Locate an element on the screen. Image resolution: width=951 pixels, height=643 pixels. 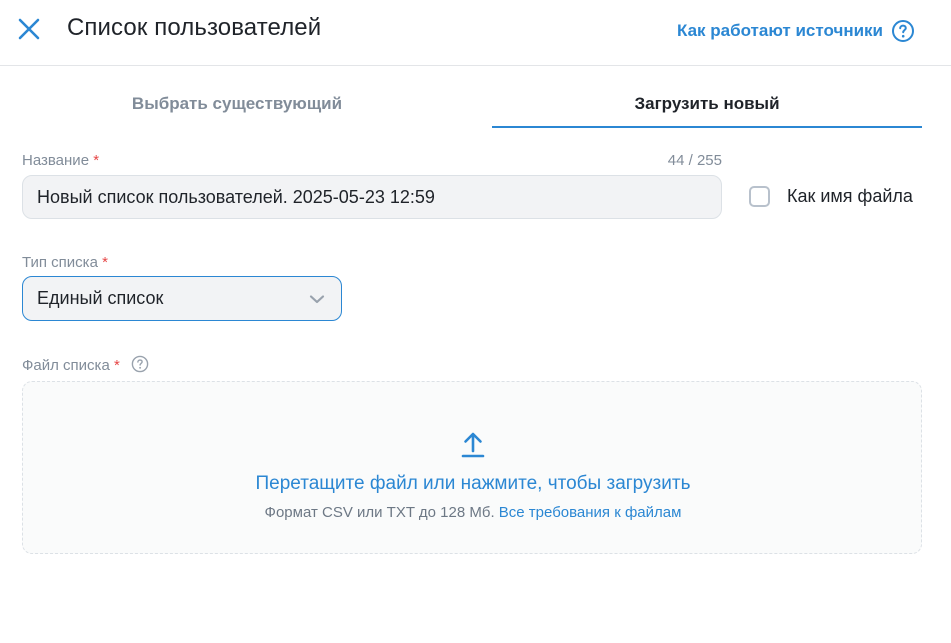
filename-checkbox-row: Как имя файла is located at coordinates (831, 196).